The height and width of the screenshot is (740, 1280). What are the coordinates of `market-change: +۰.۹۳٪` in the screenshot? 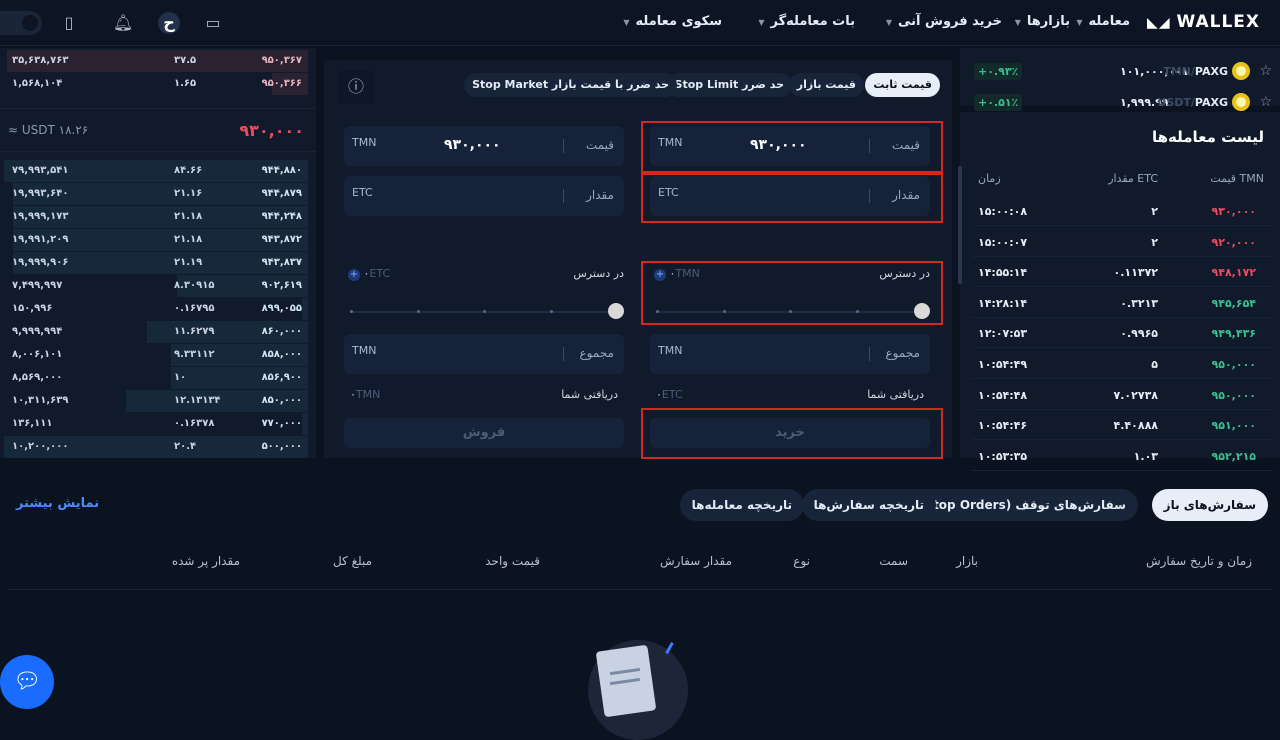 It's located at (998, 71).